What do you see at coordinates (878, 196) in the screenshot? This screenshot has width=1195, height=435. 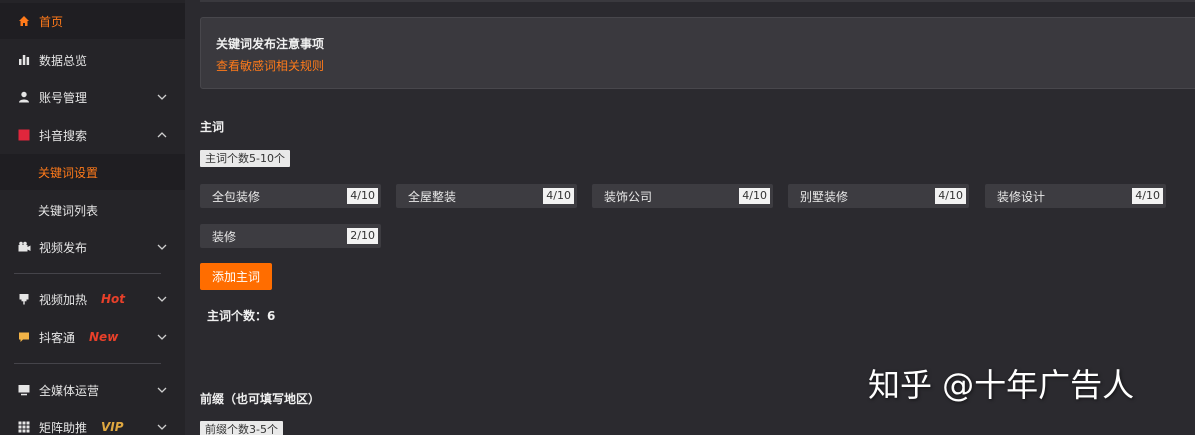 I see `keyword-chip: 别墅装修 4/10` at bounding box center [878, 196].